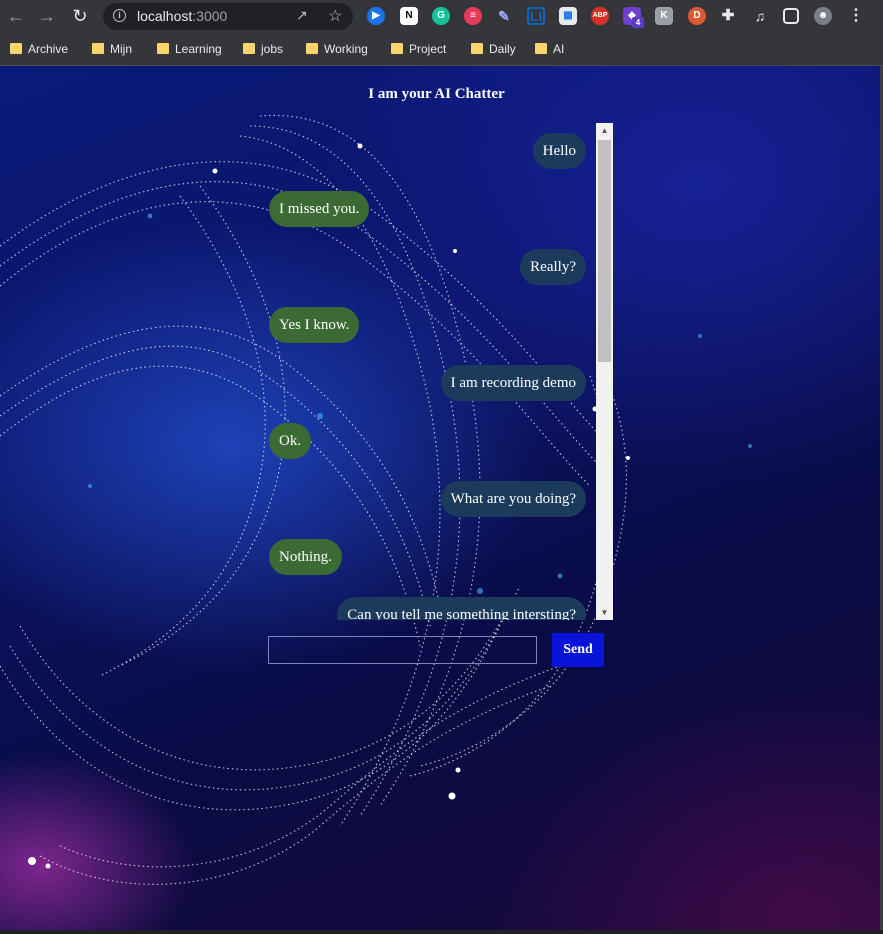 This screenshot has height=934, width=883. Describe the element at coordinates (791, 16) in the screenshot. I see `side-panel-icon` at that location.